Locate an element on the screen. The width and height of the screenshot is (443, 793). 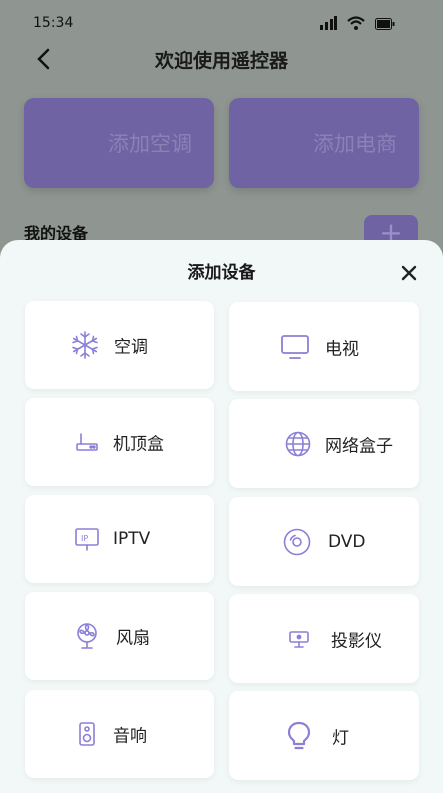
add-ac-label: 添加空调 is located at coordinates (150, 144).